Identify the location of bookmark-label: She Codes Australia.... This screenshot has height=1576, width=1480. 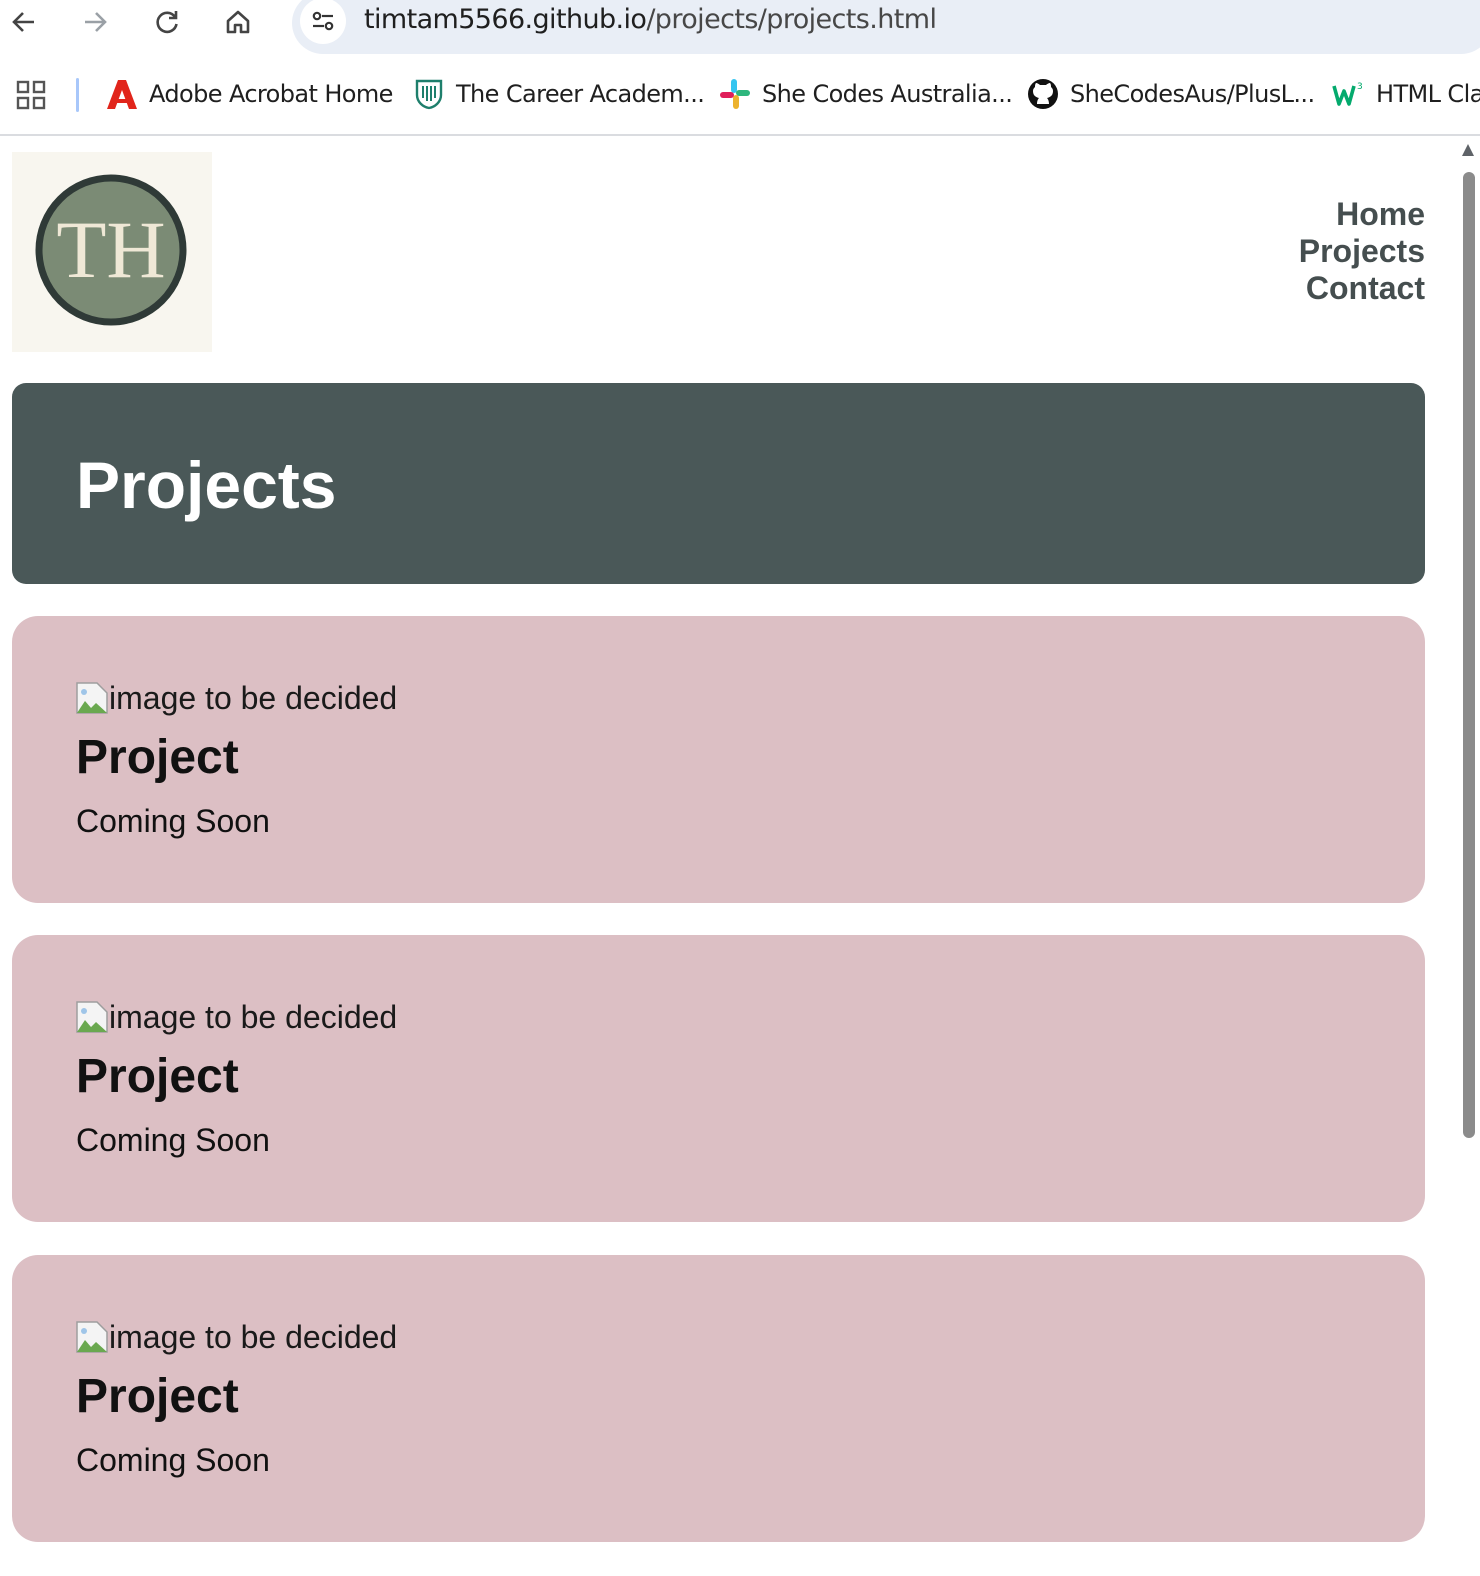
(887, 94).